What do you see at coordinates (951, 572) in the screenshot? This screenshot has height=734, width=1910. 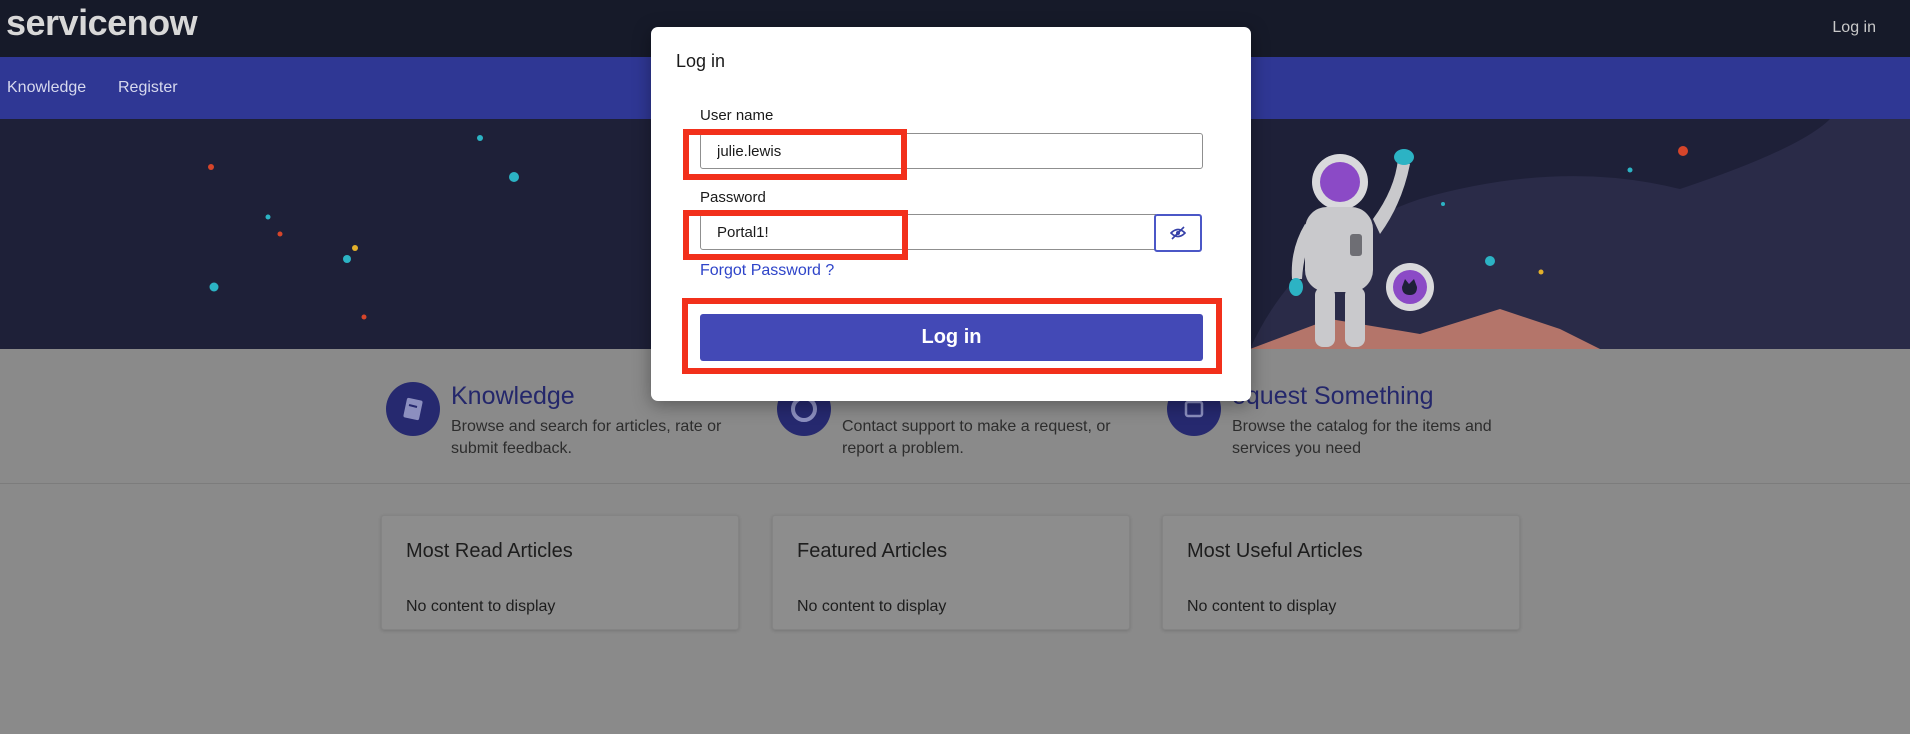 I see `card-featured-articles: Featured Articles No content to display` at bounding box center [951, 572].